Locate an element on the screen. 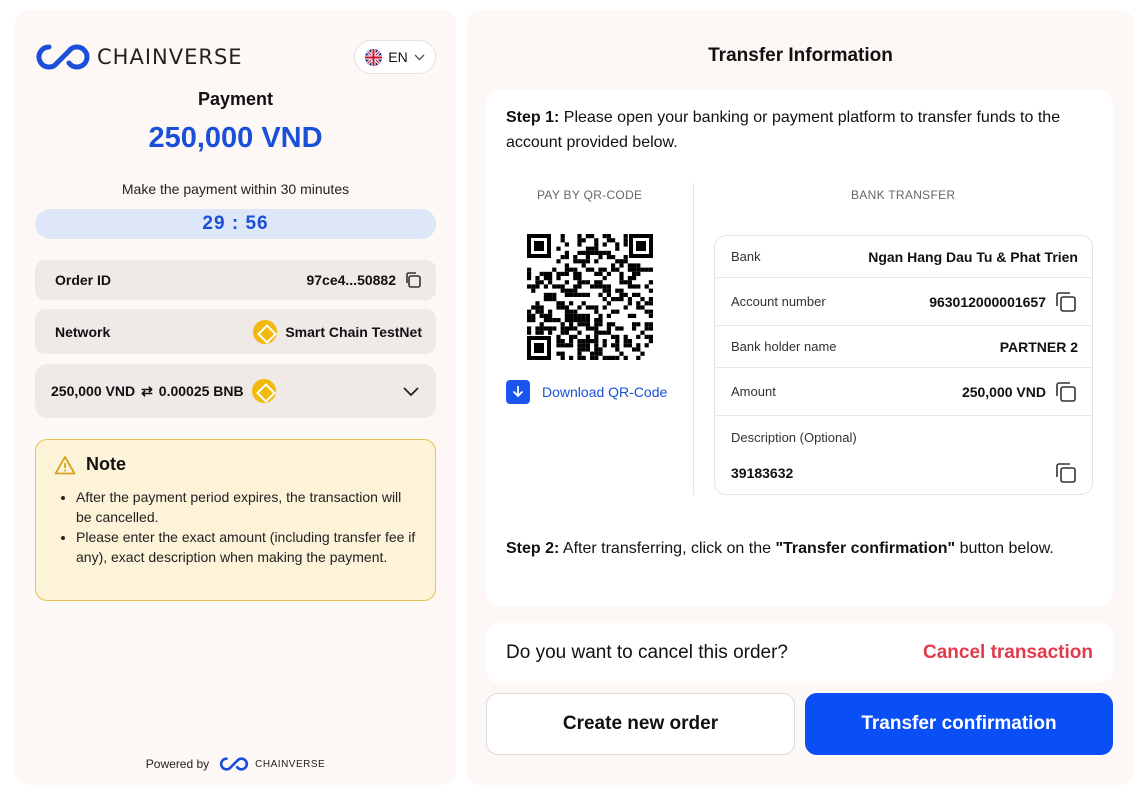  order-id-label: Order ID is located at coordinates (83, 280).